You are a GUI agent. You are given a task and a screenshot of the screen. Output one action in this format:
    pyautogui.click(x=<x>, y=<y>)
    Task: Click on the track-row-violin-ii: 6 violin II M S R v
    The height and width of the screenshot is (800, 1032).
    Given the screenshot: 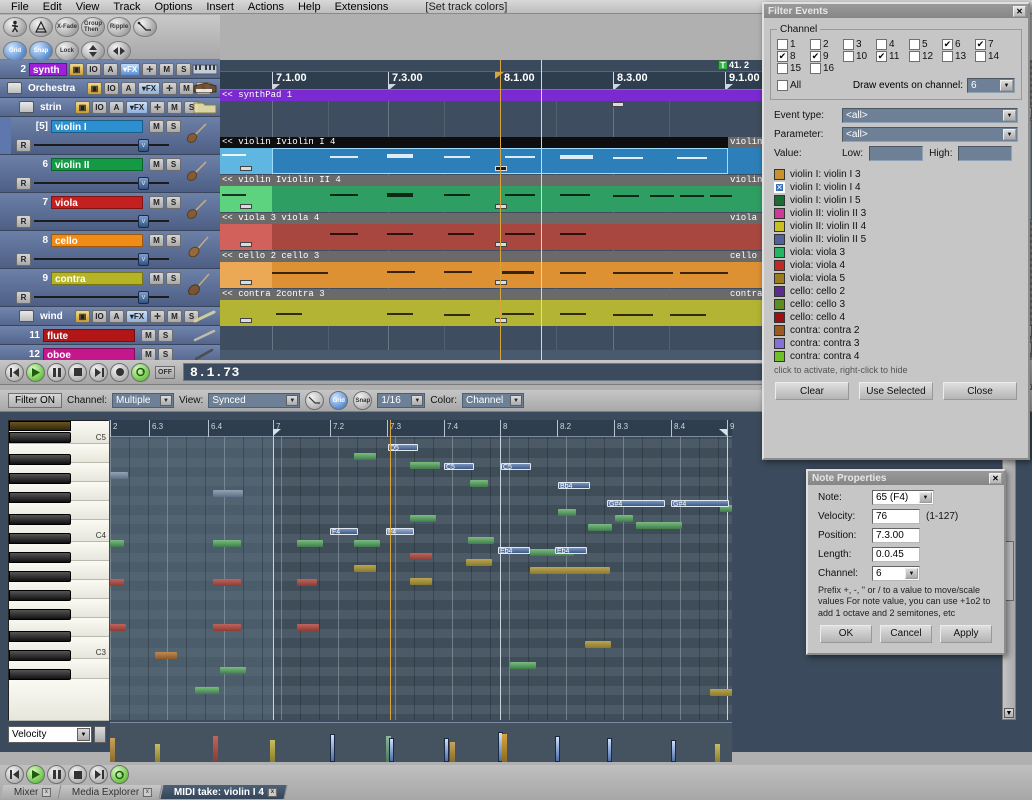 What is the action you would take?
    pyautogui.click(x=110, y=174)
    